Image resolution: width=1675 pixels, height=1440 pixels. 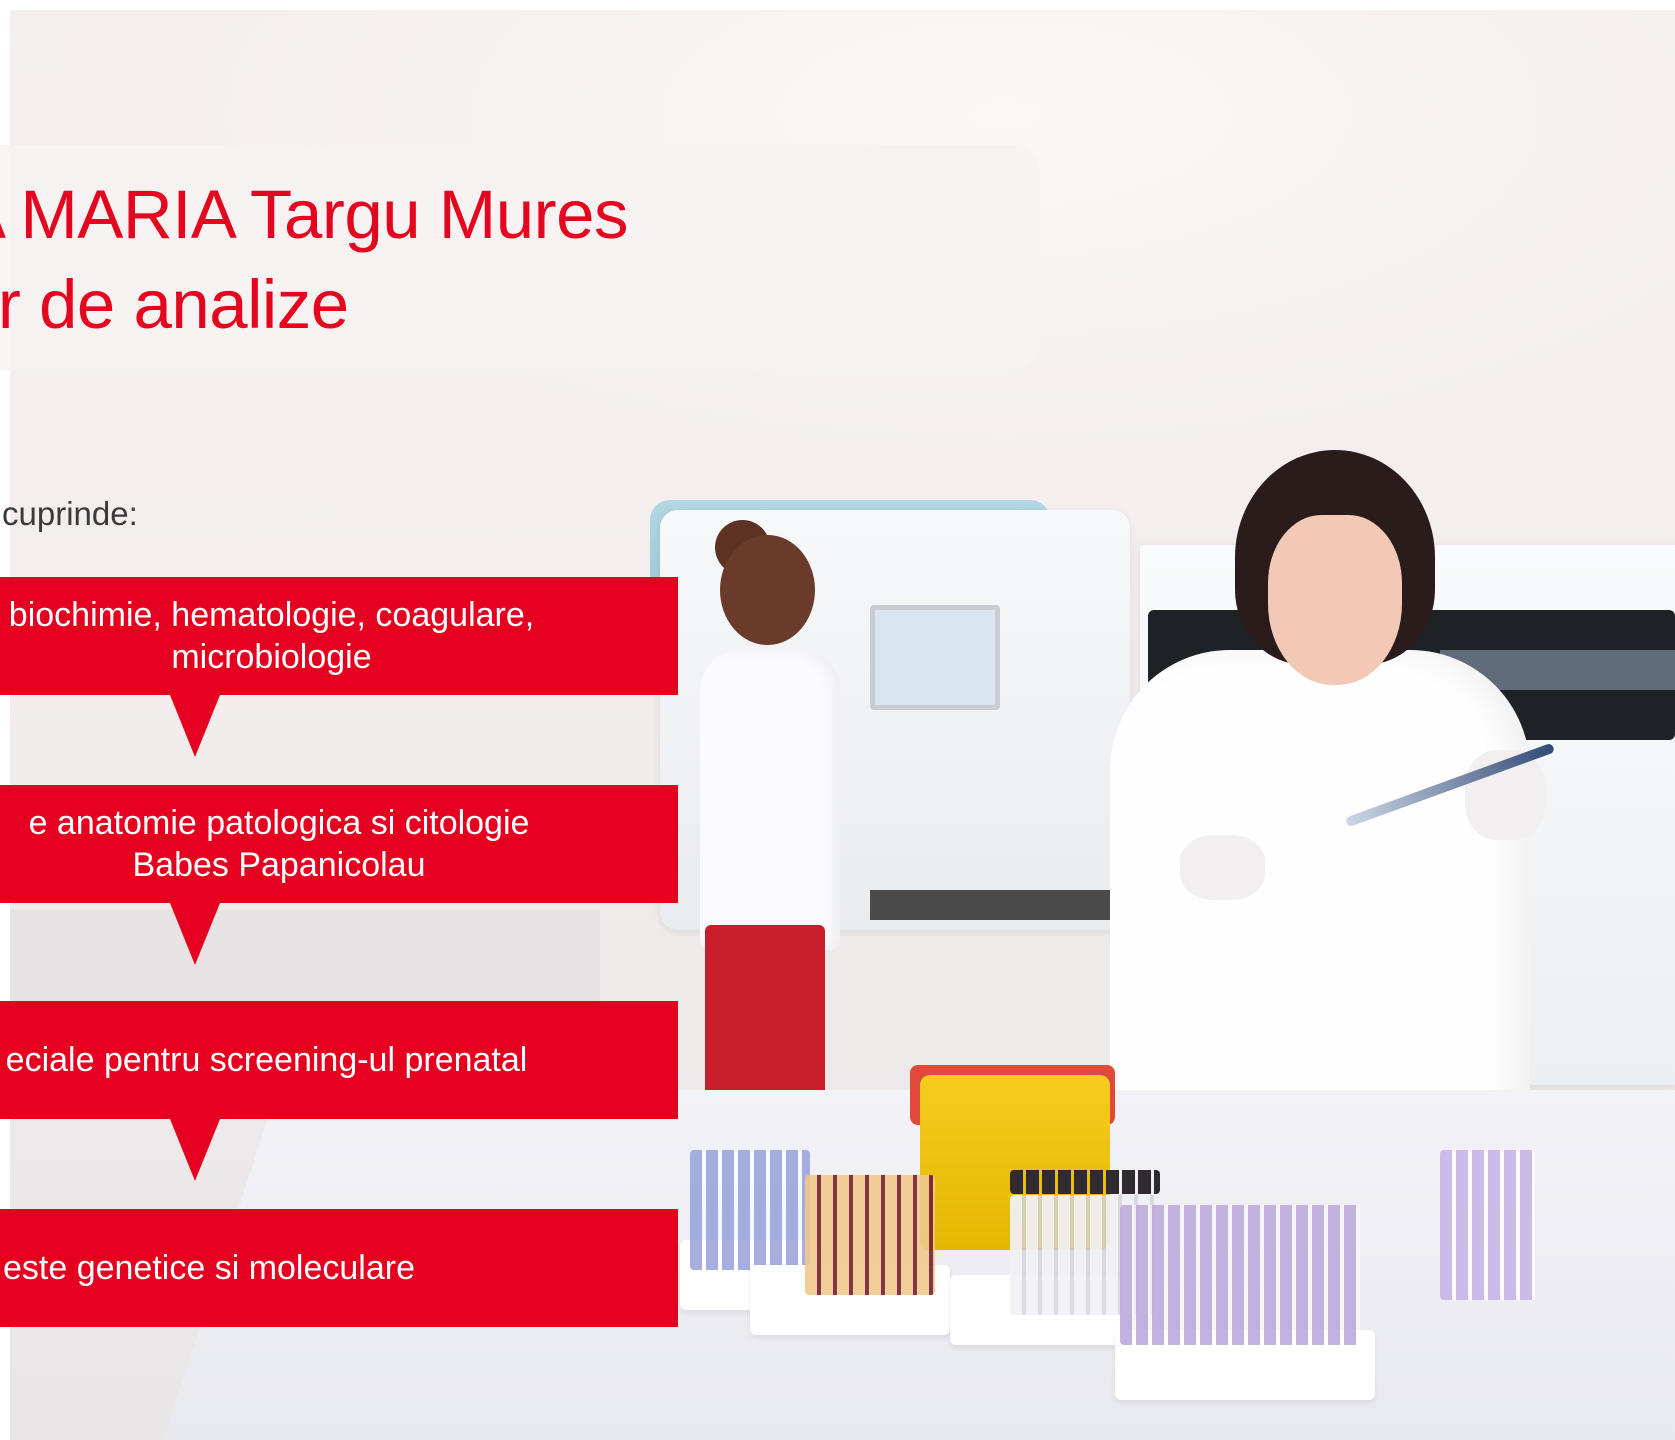 I want to click on callout-text: este genetice si moleculare, so click(x=208, y=1268).